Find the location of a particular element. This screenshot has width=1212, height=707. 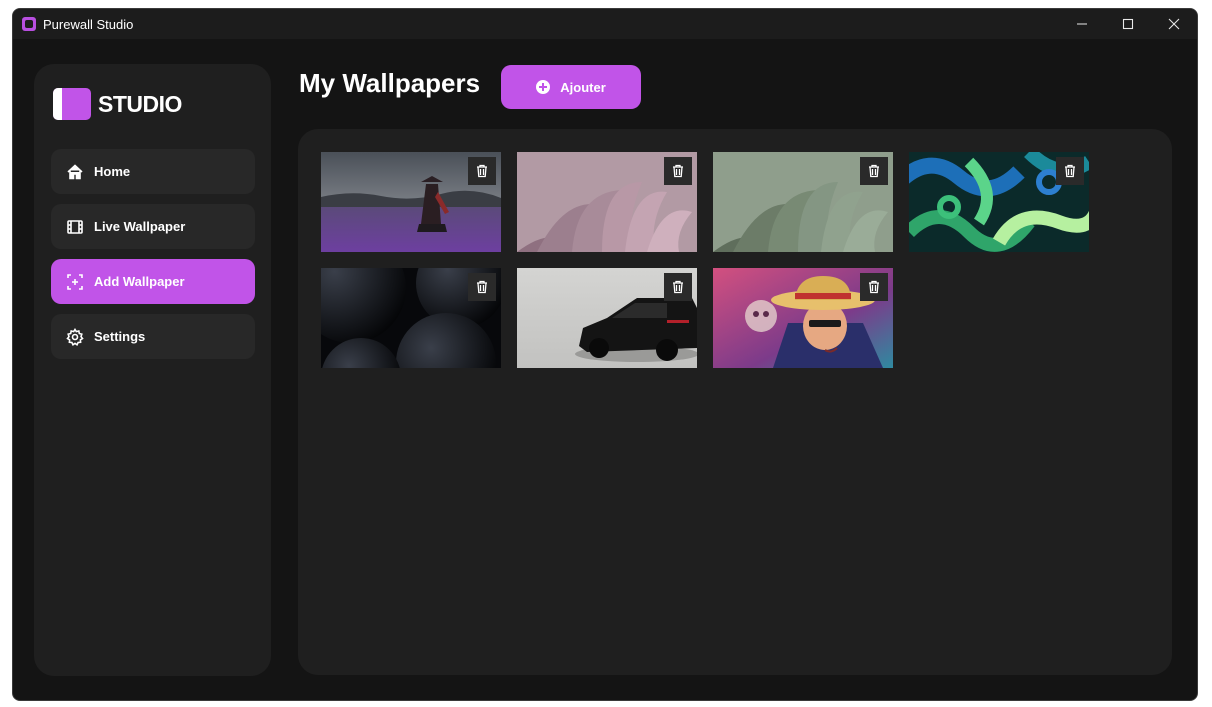

sidebar-item-label: Home is located at coordinates (112, 171).